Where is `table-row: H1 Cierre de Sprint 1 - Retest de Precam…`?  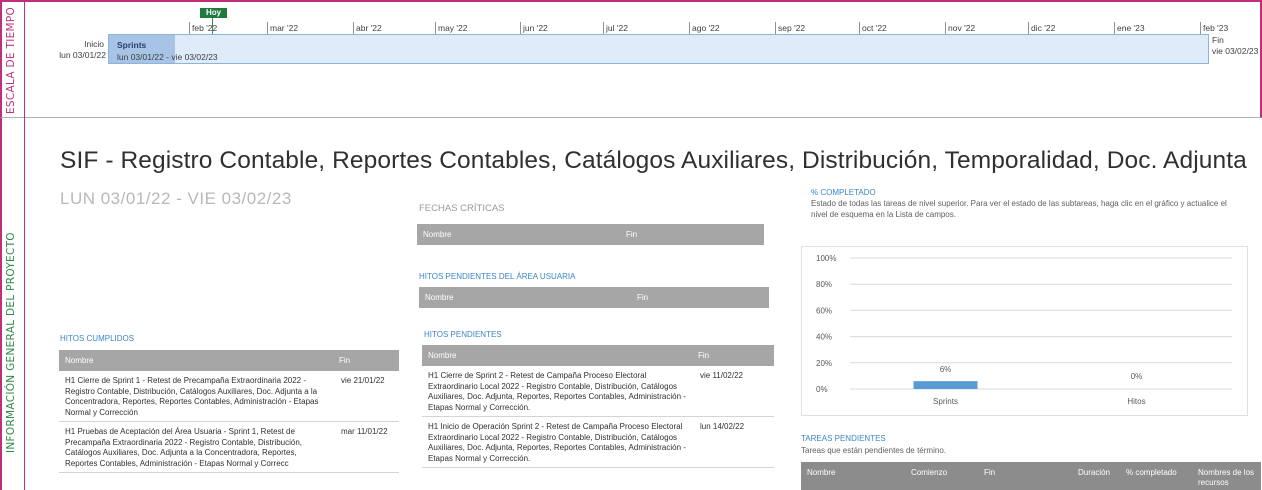 table-row: H1 Cierre de Sprint 1 - Retest de Precam… is located at coordinates (229, 396).